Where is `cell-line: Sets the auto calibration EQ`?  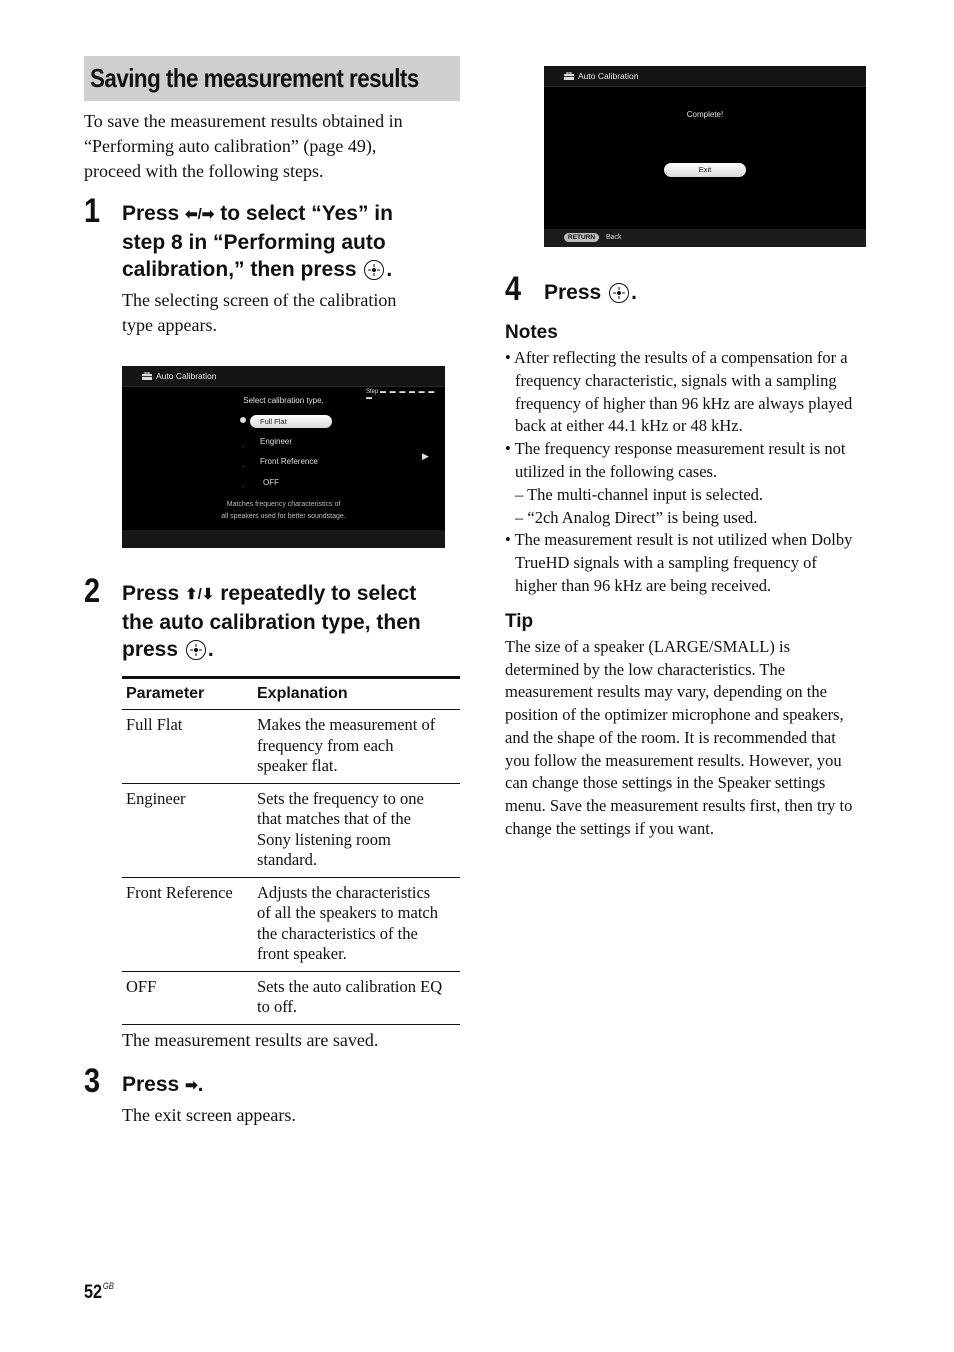
cell-line: Sets the auto calibration EQ is located at coordinates (350, 986).